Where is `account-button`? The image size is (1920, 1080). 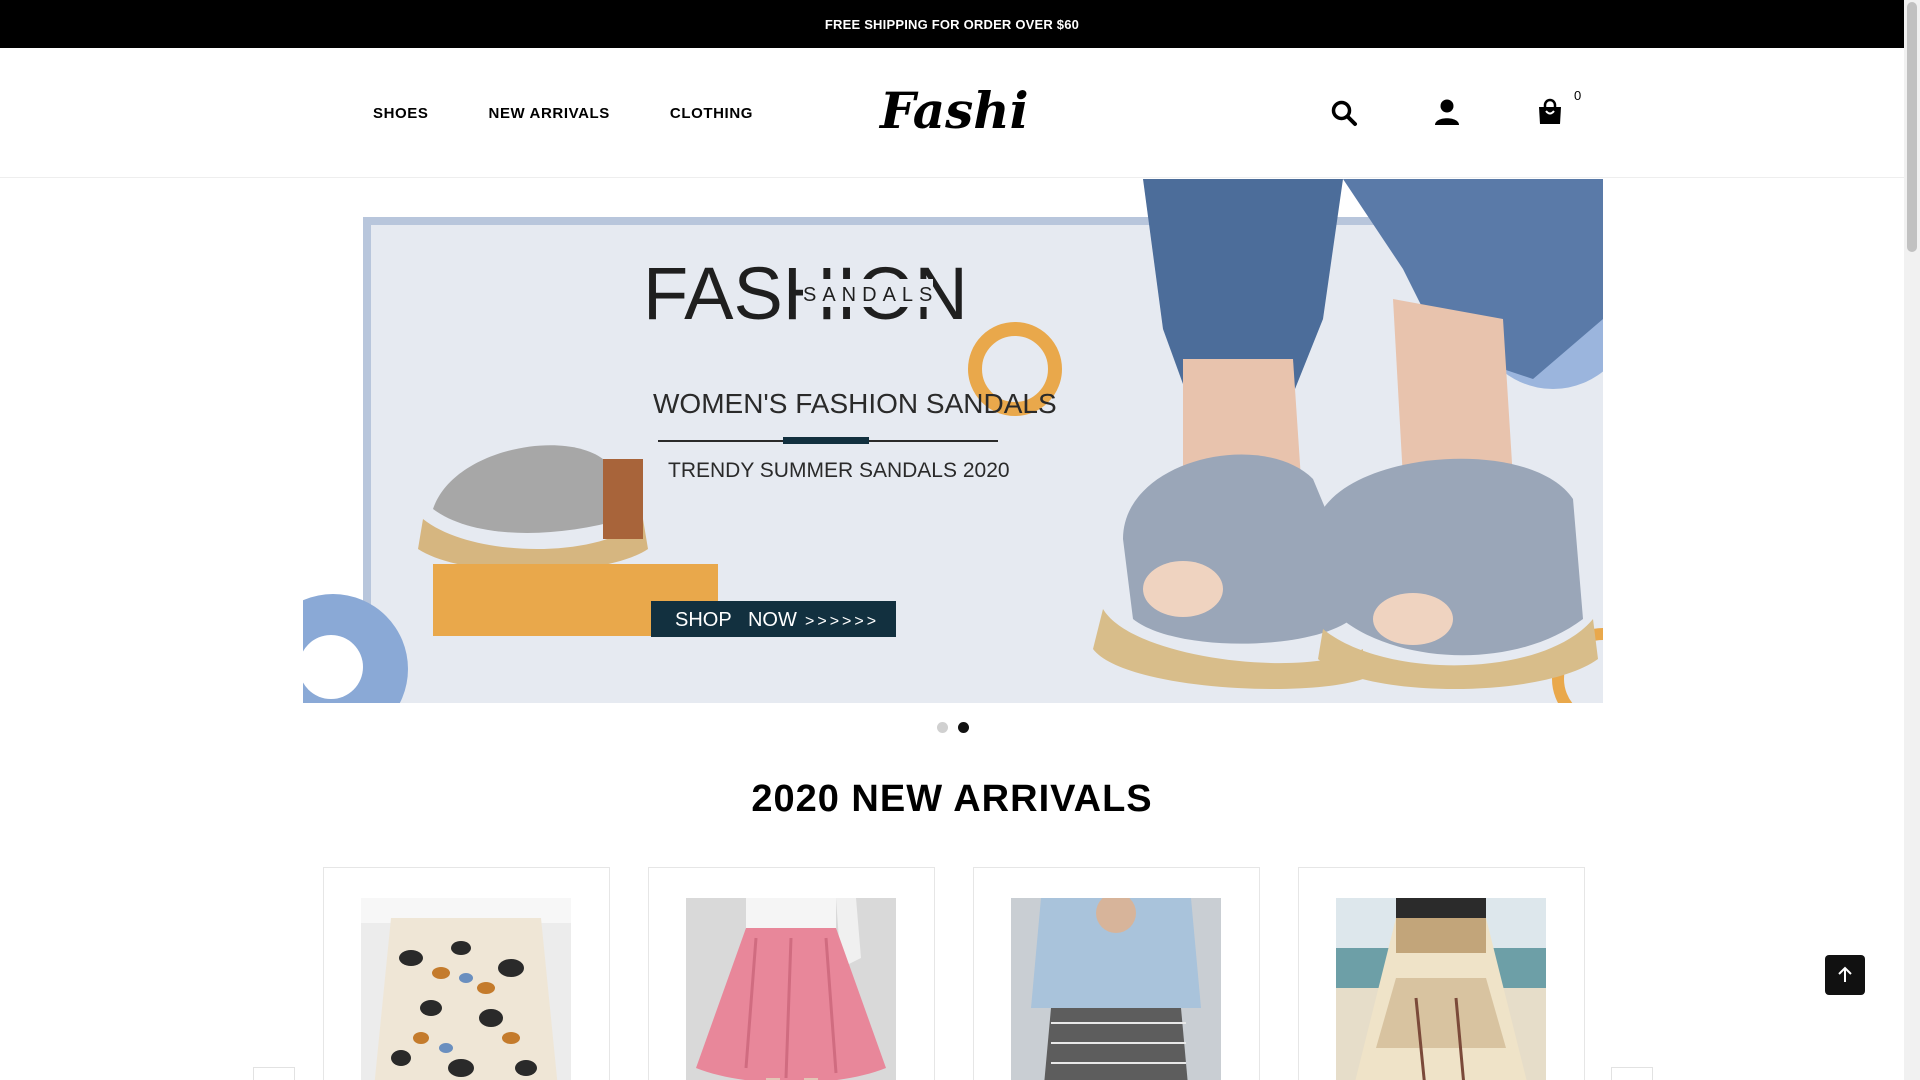 account-button is located at coordinates (1447, 112).